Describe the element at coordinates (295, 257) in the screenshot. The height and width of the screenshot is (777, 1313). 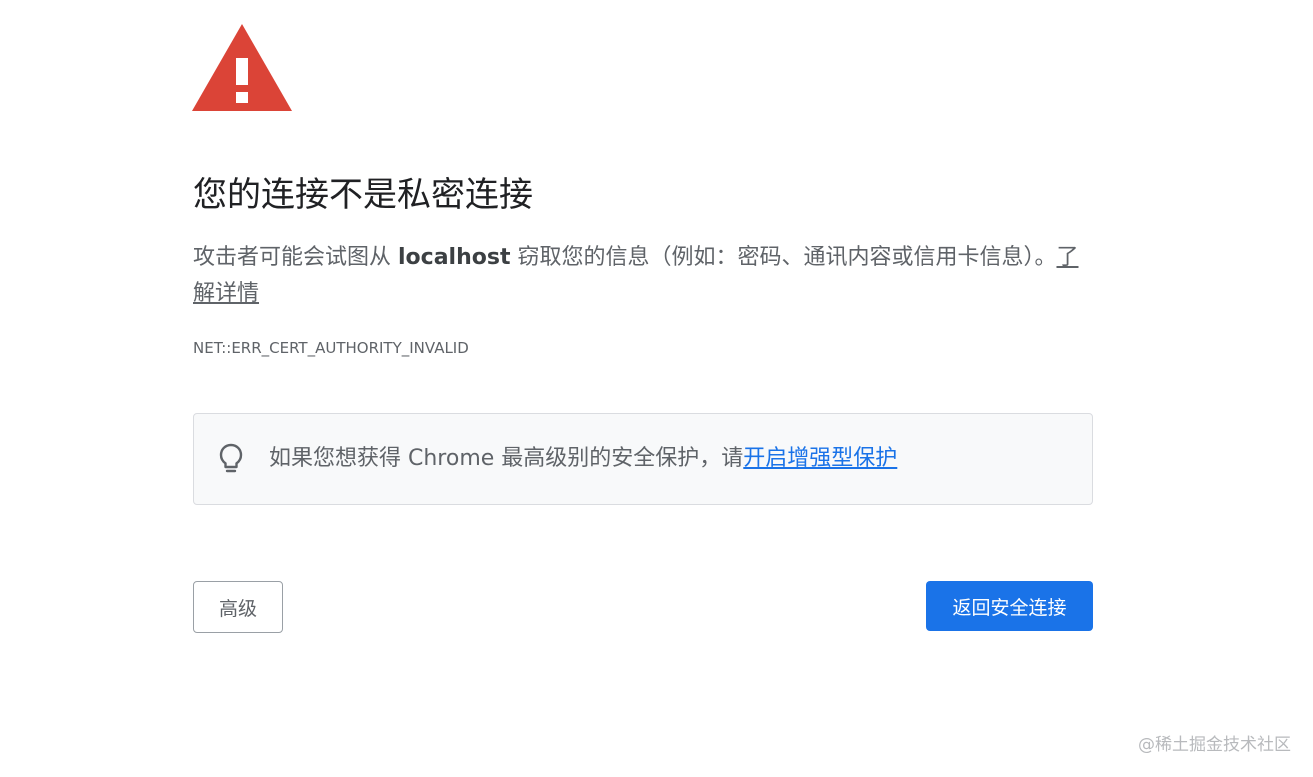
I see `description-prefix: 攻击者可能会试图从` at that location.